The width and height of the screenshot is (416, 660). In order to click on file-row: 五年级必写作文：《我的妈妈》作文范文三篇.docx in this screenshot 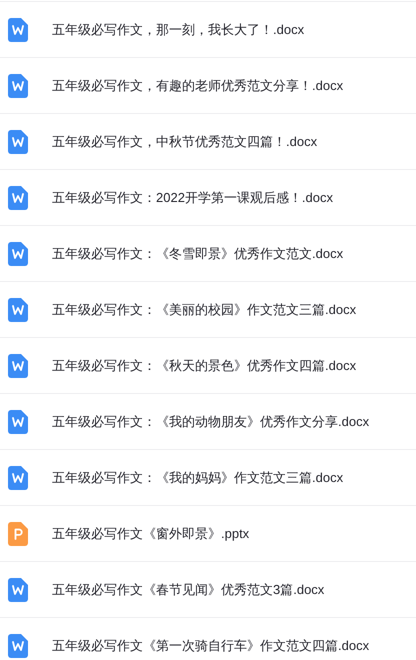, I will do `click(208, 477)`.